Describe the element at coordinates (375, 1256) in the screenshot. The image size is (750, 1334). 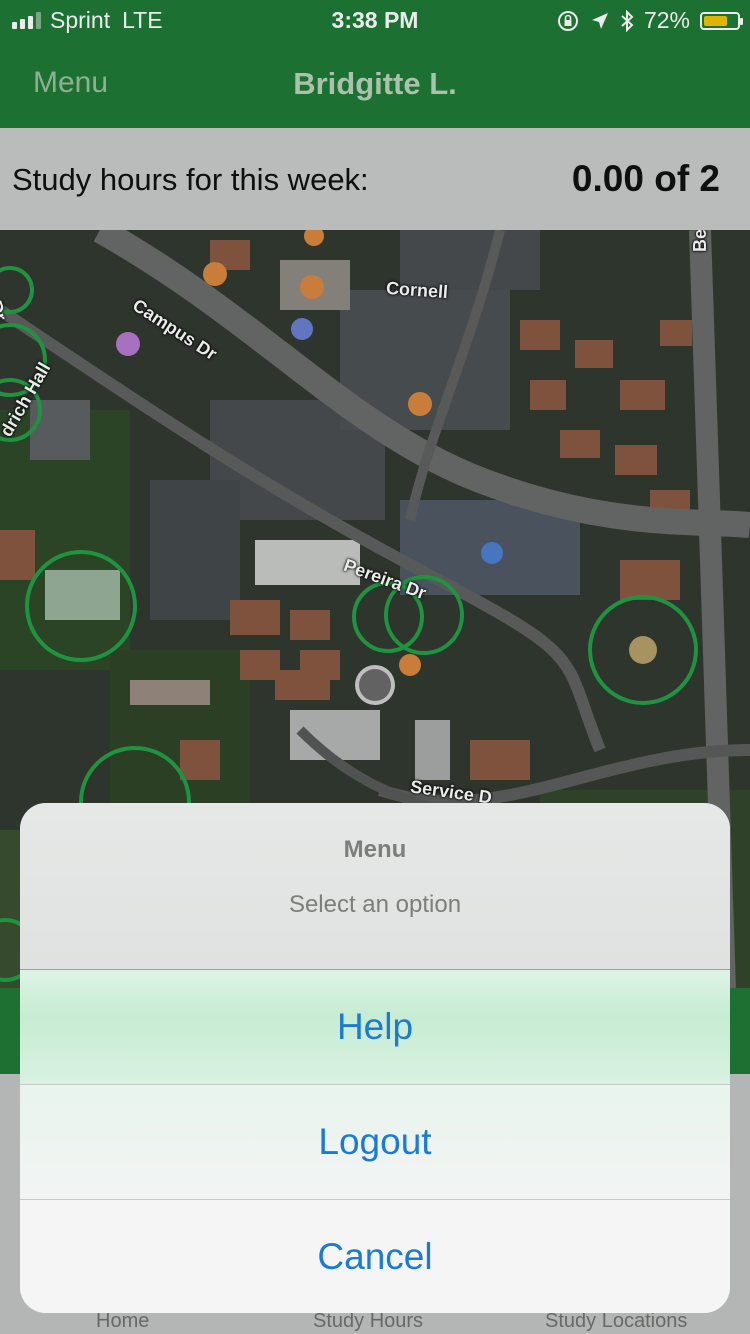
I see `cancel-button: Cancel` at that location.